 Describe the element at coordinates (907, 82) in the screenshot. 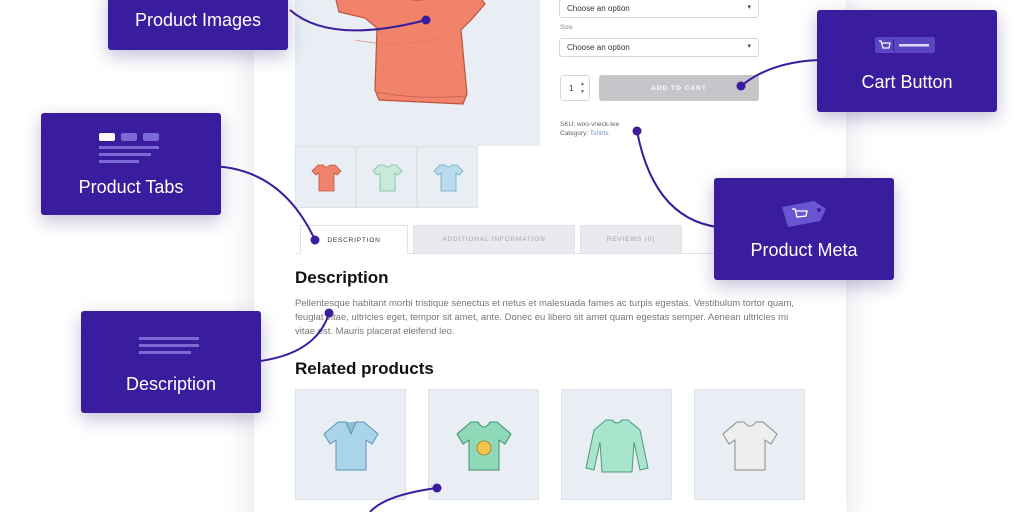

I see `callout-cart-button-label: Cart Button` at that location.